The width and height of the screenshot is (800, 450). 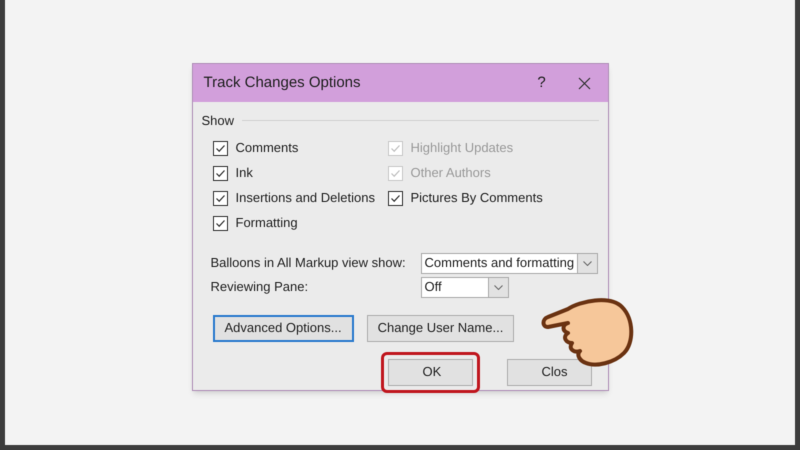 What do you see at coordinates (308, 263) in the screenshot?
I see `balloons-label: Balloons in All Markup view show:` at bounding box center [308, 263].